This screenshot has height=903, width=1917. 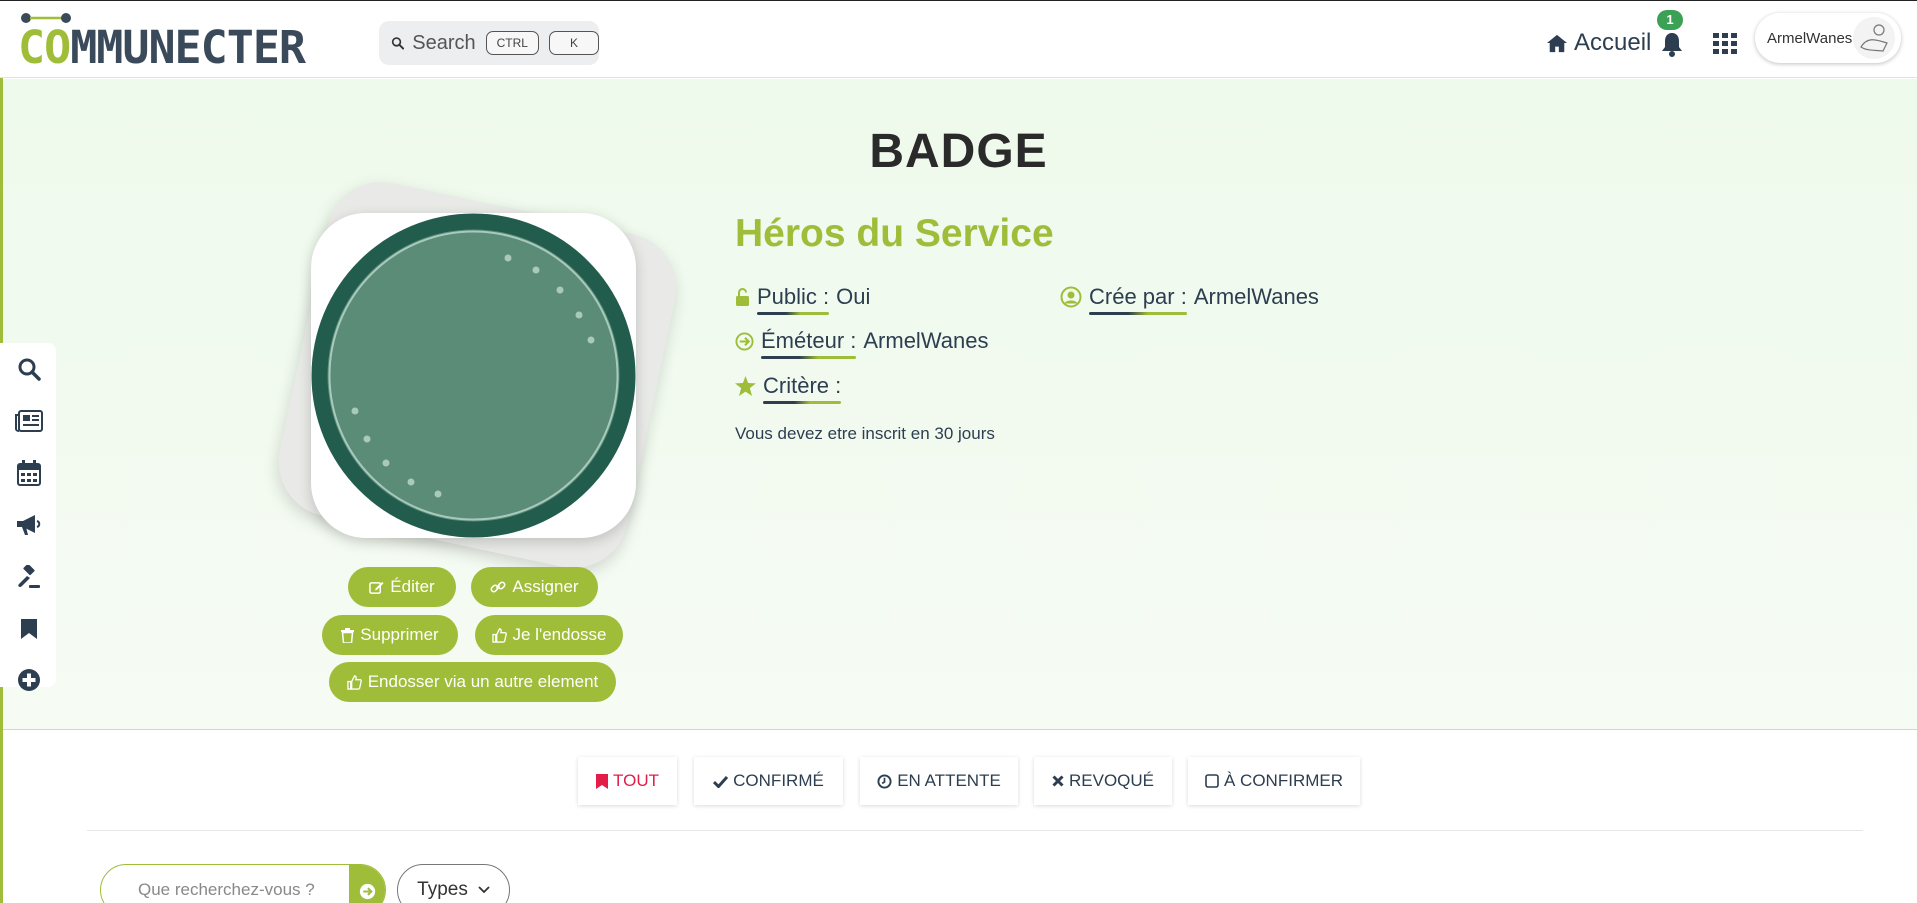 What do you see at coordinates (236, 884) in the screenshot?
I see `badge-search-input` at bounding box center [236, 884].